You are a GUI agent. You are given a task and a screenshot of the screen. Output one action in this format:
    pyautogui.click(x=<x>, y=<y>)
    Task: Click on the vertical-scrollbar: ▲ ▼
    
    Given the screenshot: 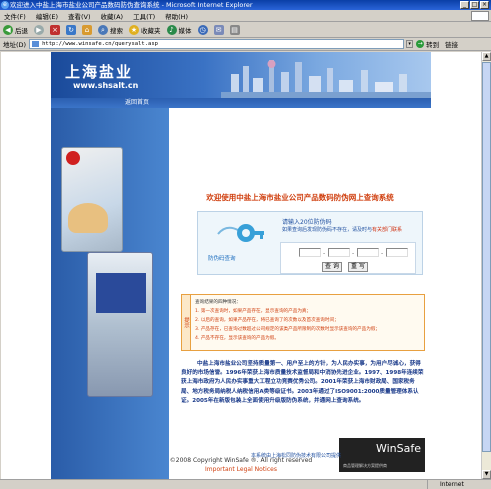 What is the action you would take?
    pyautogui.click(x=486, y=265)
    